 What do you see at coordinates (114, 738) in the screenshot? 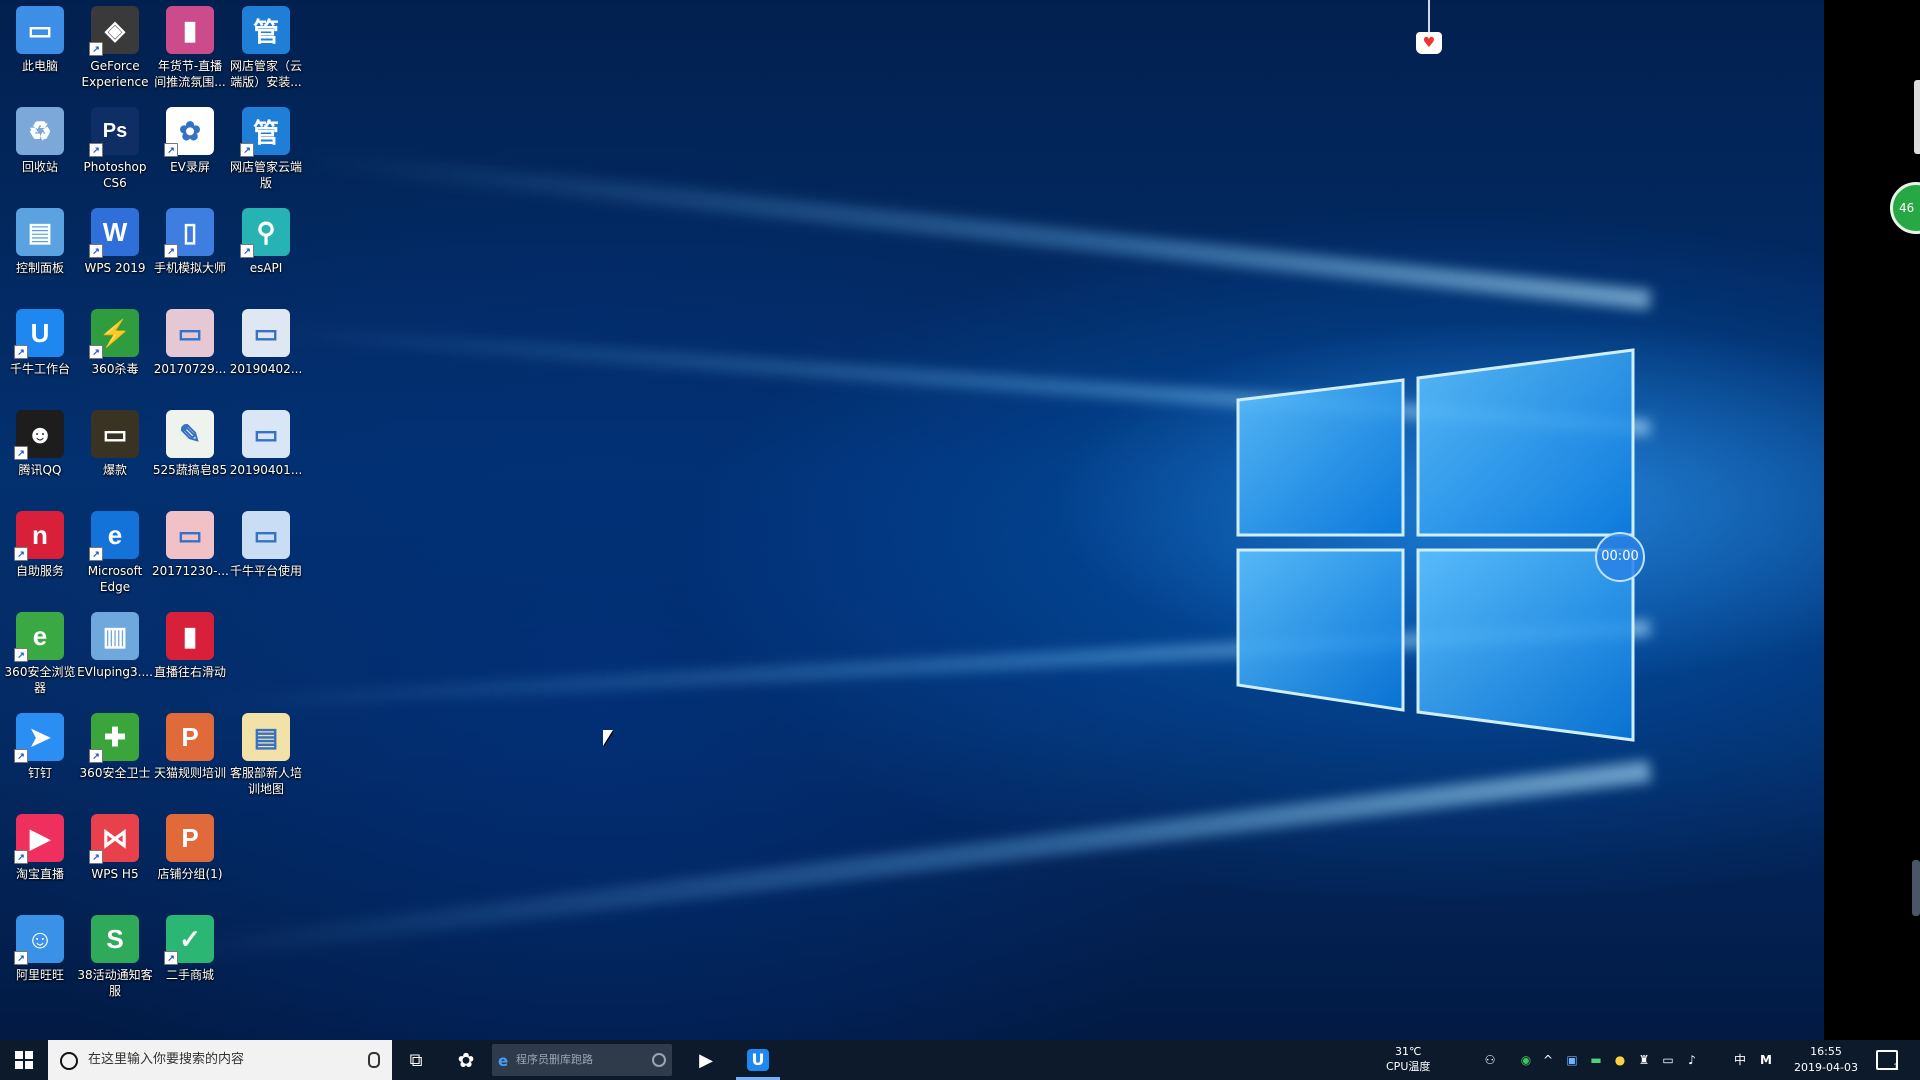
I see `security-360-icon: ✚ ↗` at bounding box center [114, 738].